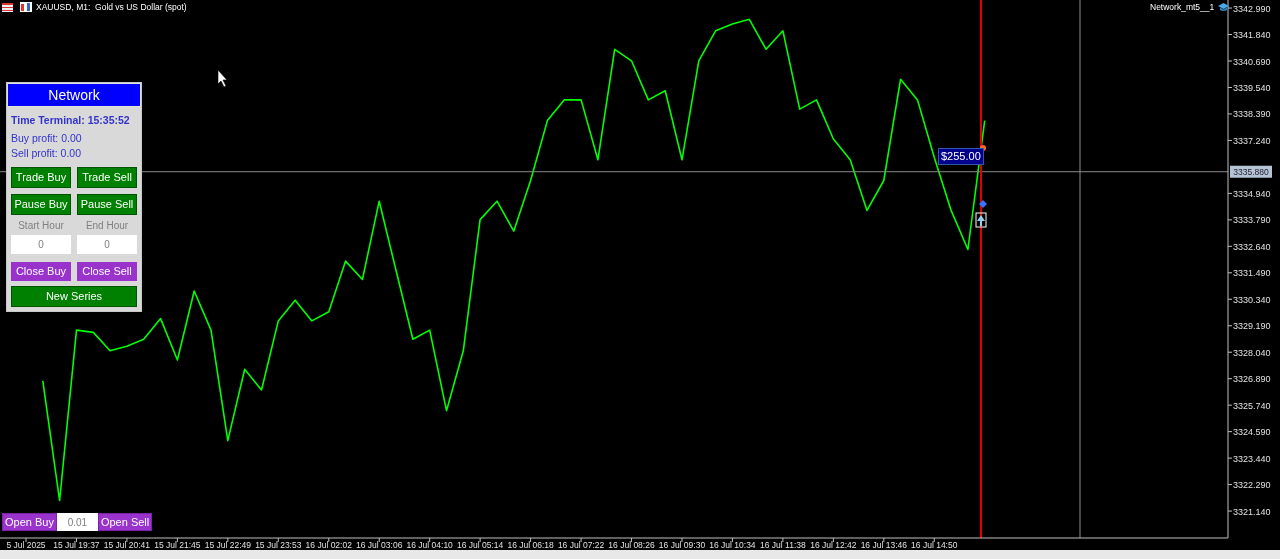 This screenshot has height=559, width=1280. I want to click on time-tick-label: 16 Jul 04:10, so click(429, 545).